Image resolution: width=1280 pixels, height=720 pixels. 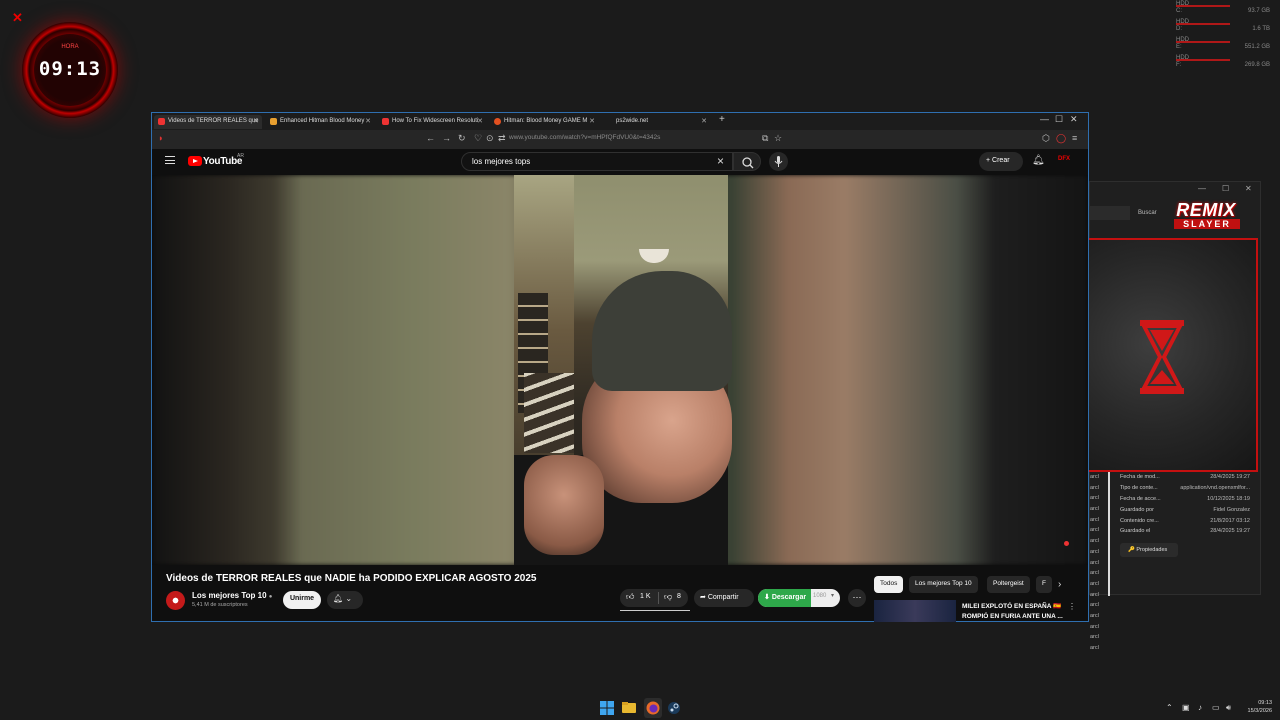 I want to click on join-button: Unirme, so click(x=302, y=600).